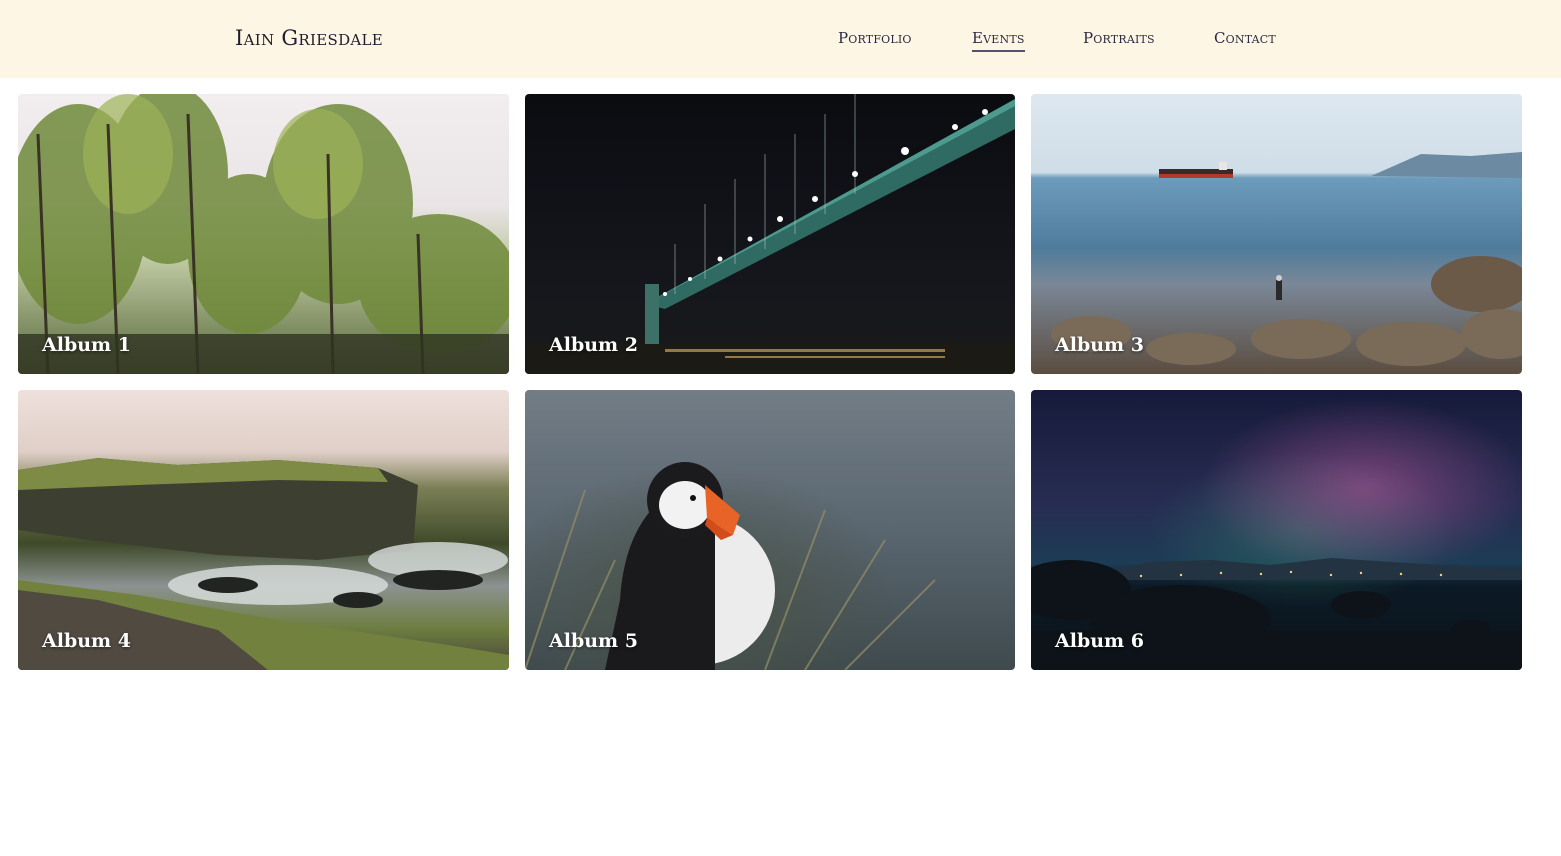 This screenshot has height=856, width=1561. What do you see at coordinates (998, 40) in the screenshot?
I see `nav-events: Events` at bounding box center [998, 40].